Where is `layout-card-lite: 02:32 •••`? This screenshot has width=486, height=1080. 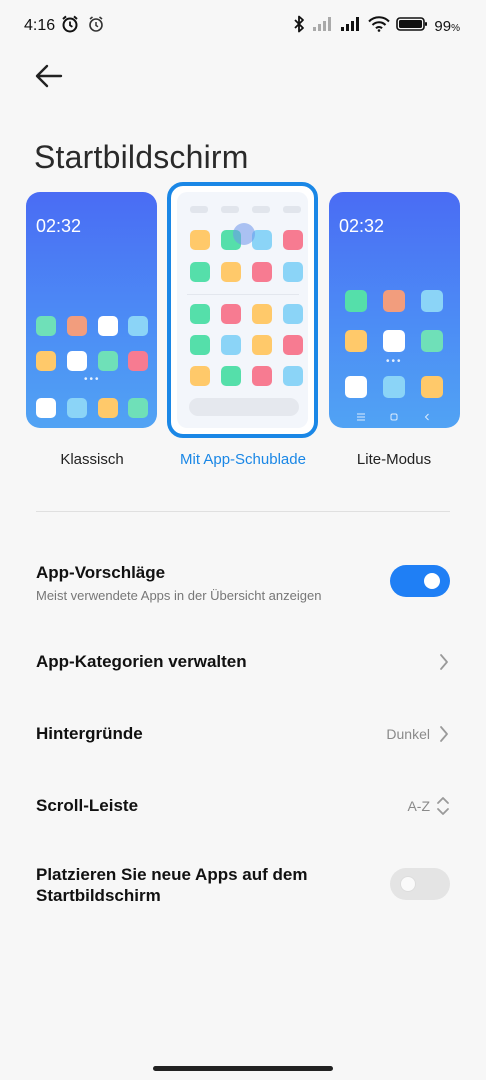
layout-card-lite: 02:32 ••• is located at coordinates (394, 310).